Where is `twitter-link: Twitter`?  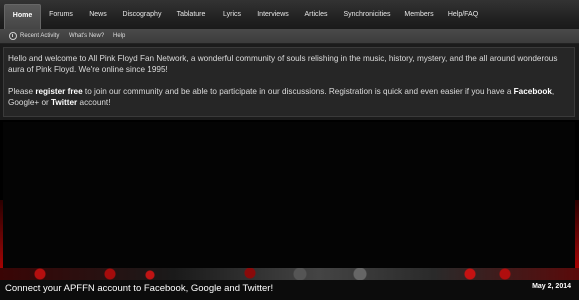 twitter-link: Twitter is located at coordinates (64, 102).